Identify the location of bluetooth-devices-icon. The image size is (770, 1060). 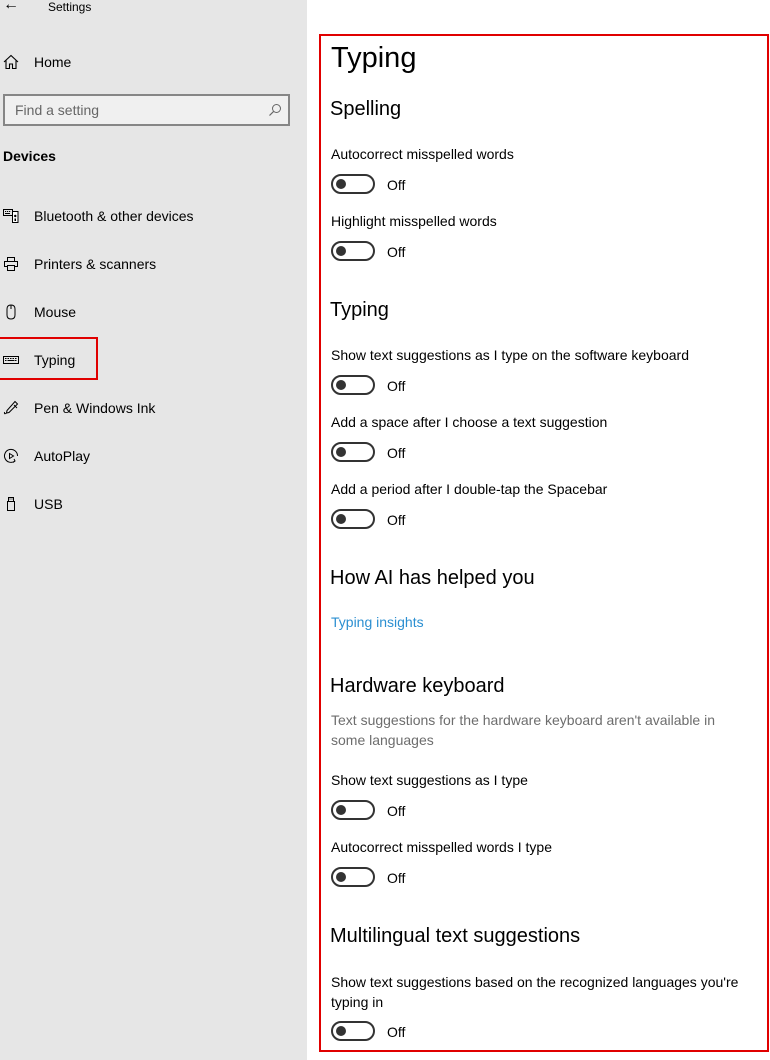
(11, 216).